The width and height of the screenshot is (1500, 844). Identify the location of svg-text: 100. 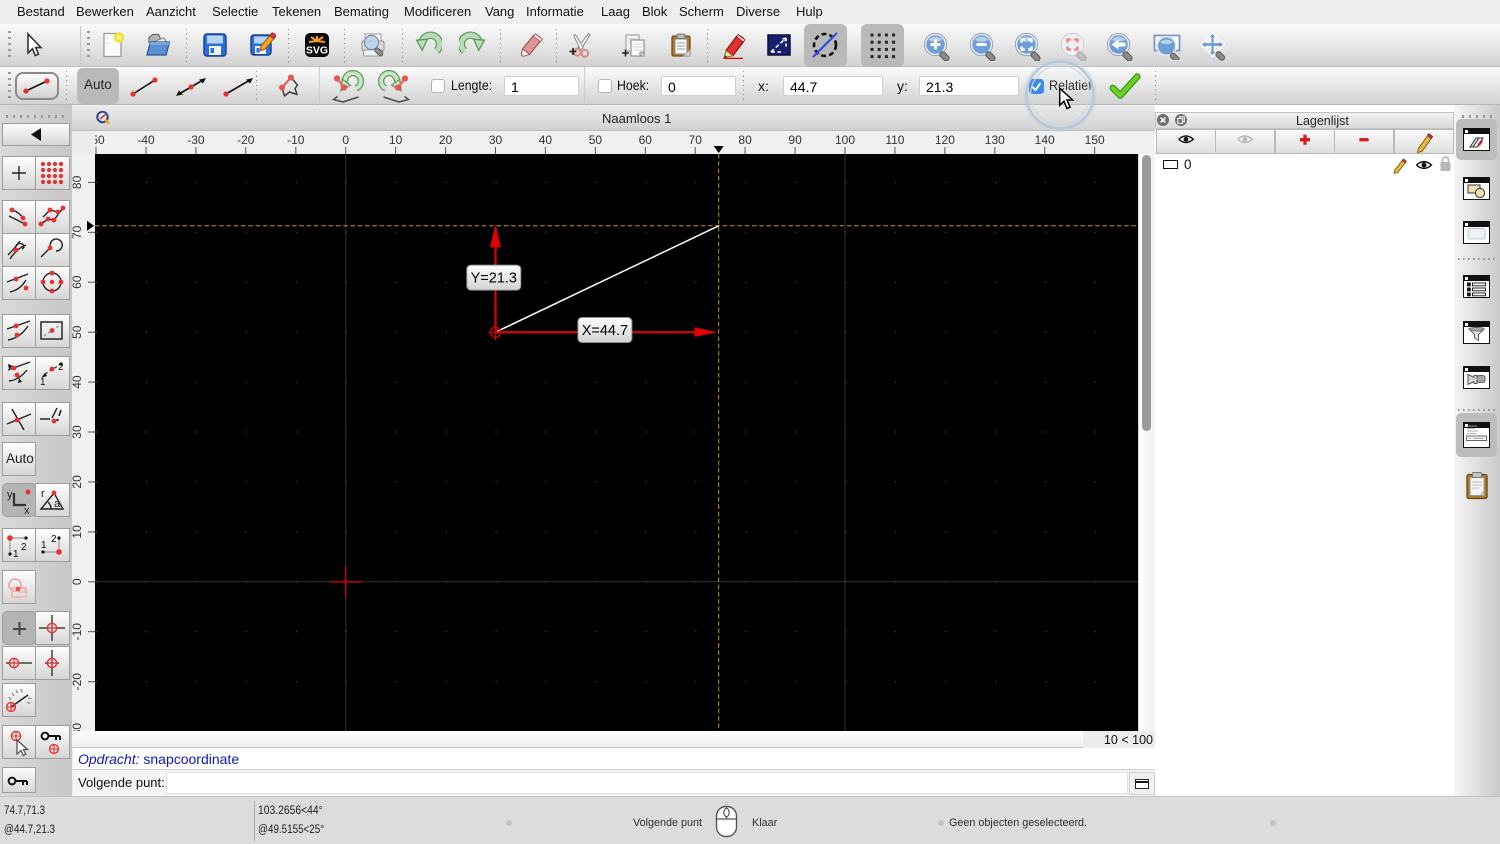
(845, 140).